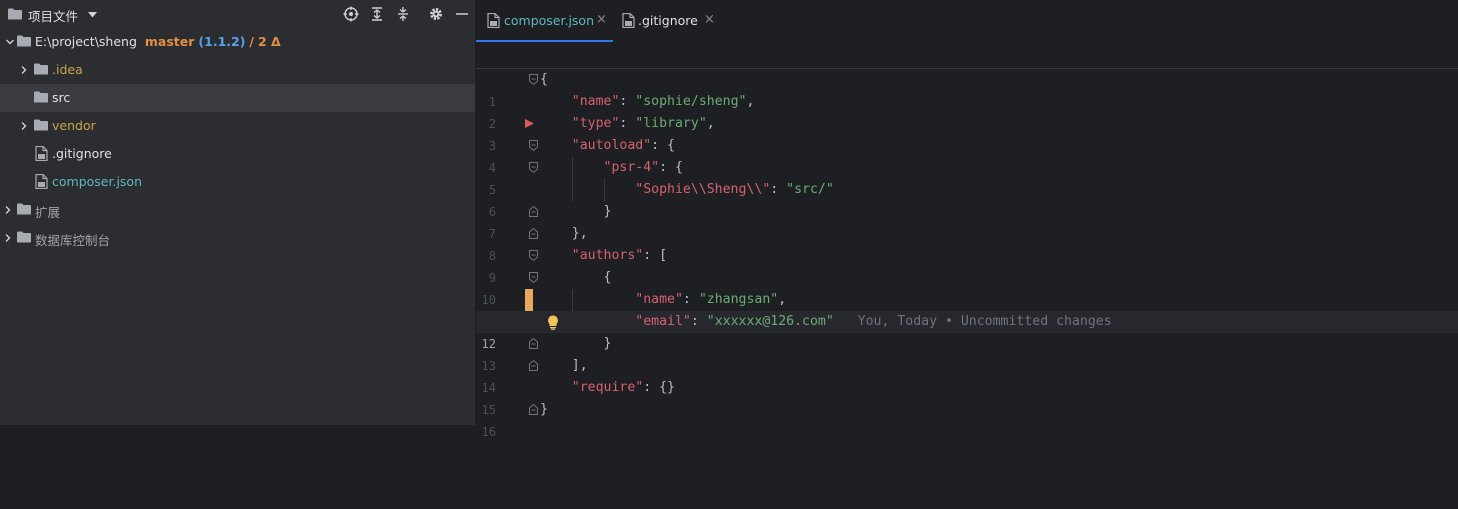 The width and height of the screenshot is (1458, 509). I want to click on editor-tabs: composer.json × .gitignore ×, so click(967, 21).